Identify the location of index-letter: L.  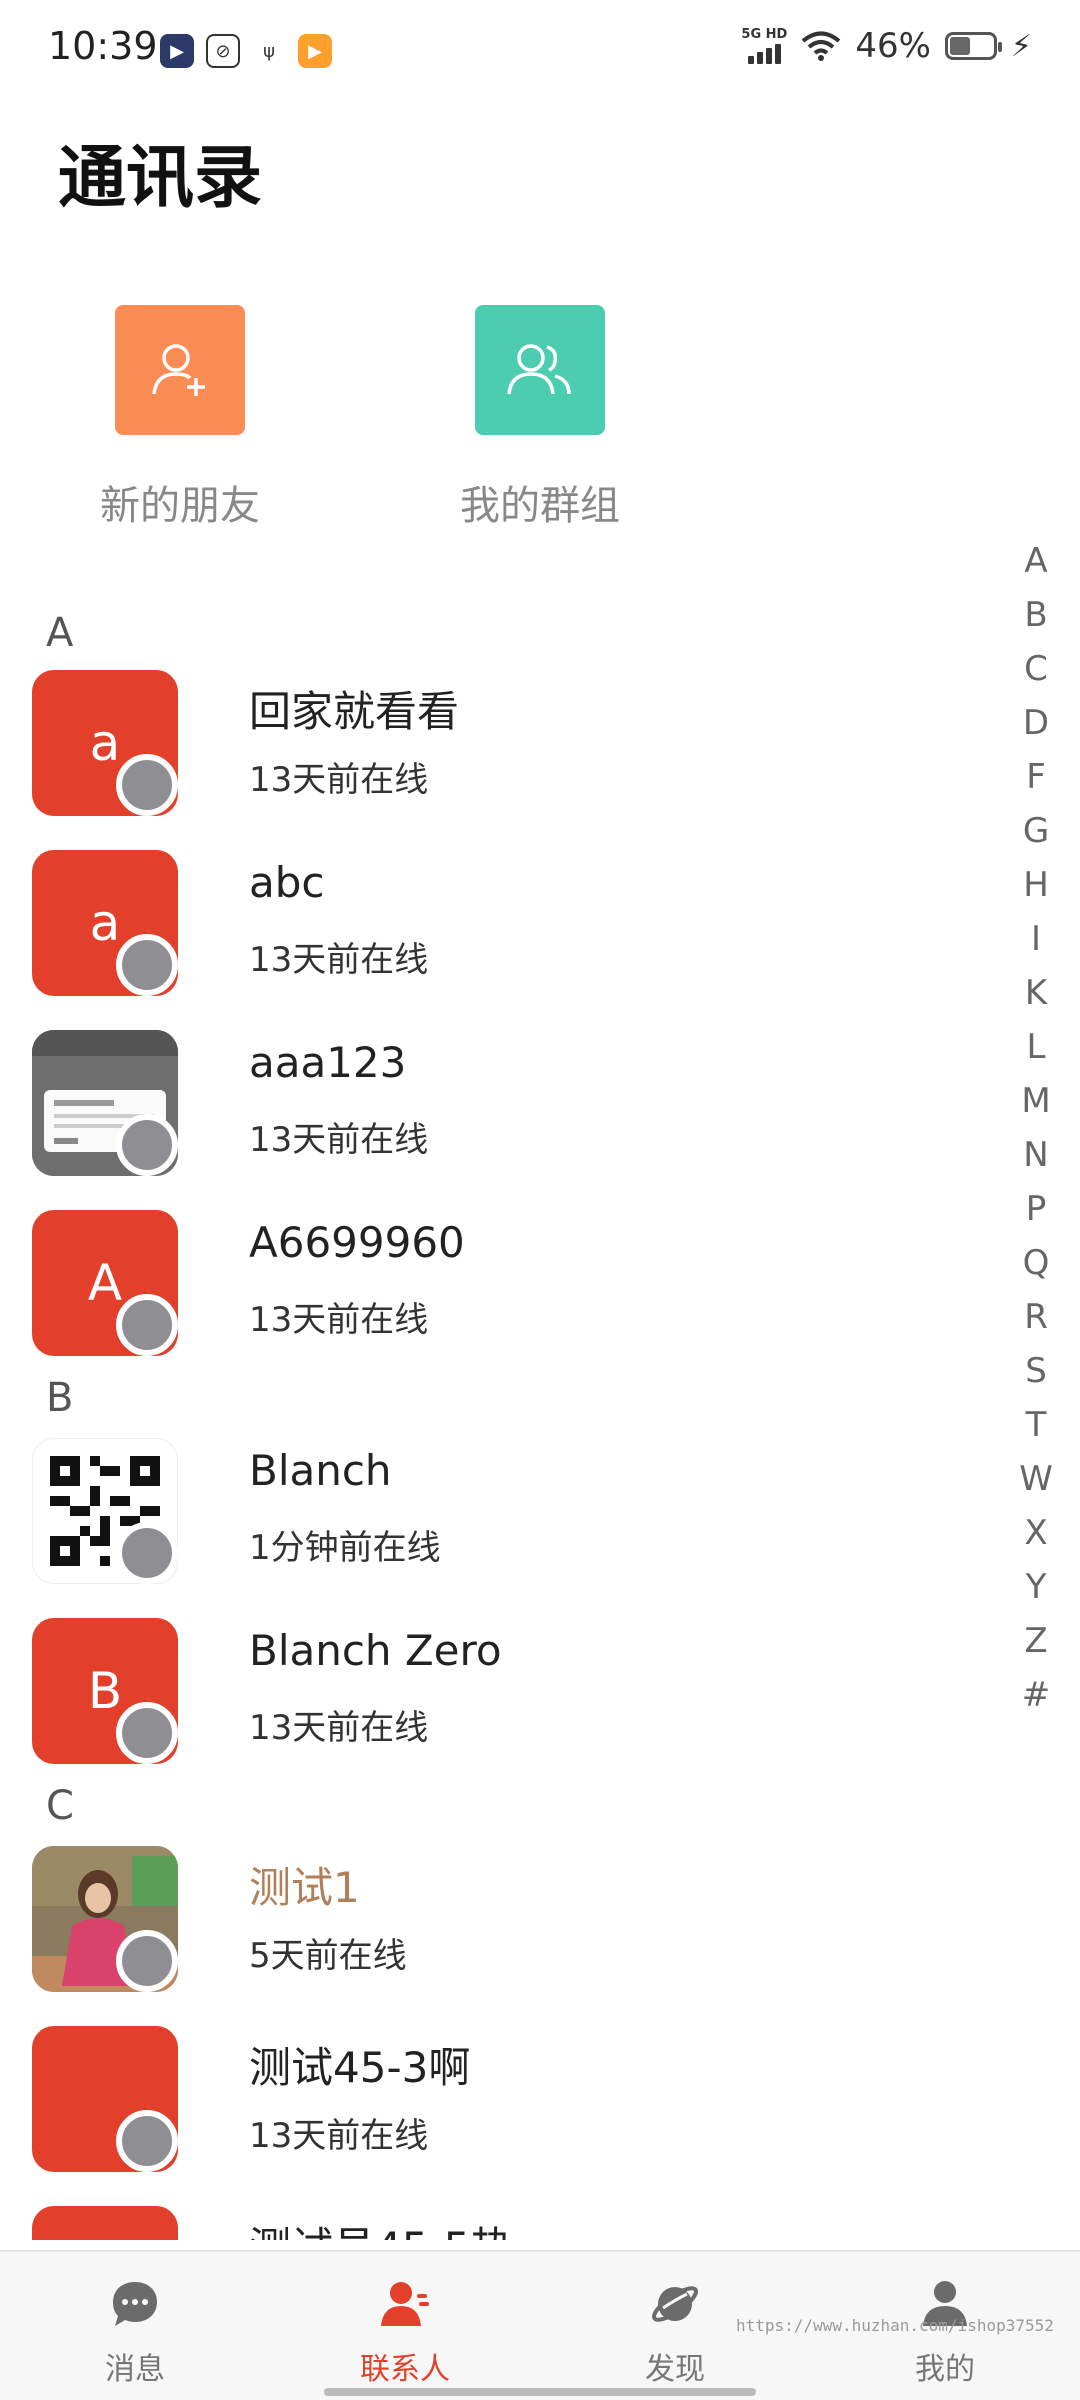
(1036, 1047).